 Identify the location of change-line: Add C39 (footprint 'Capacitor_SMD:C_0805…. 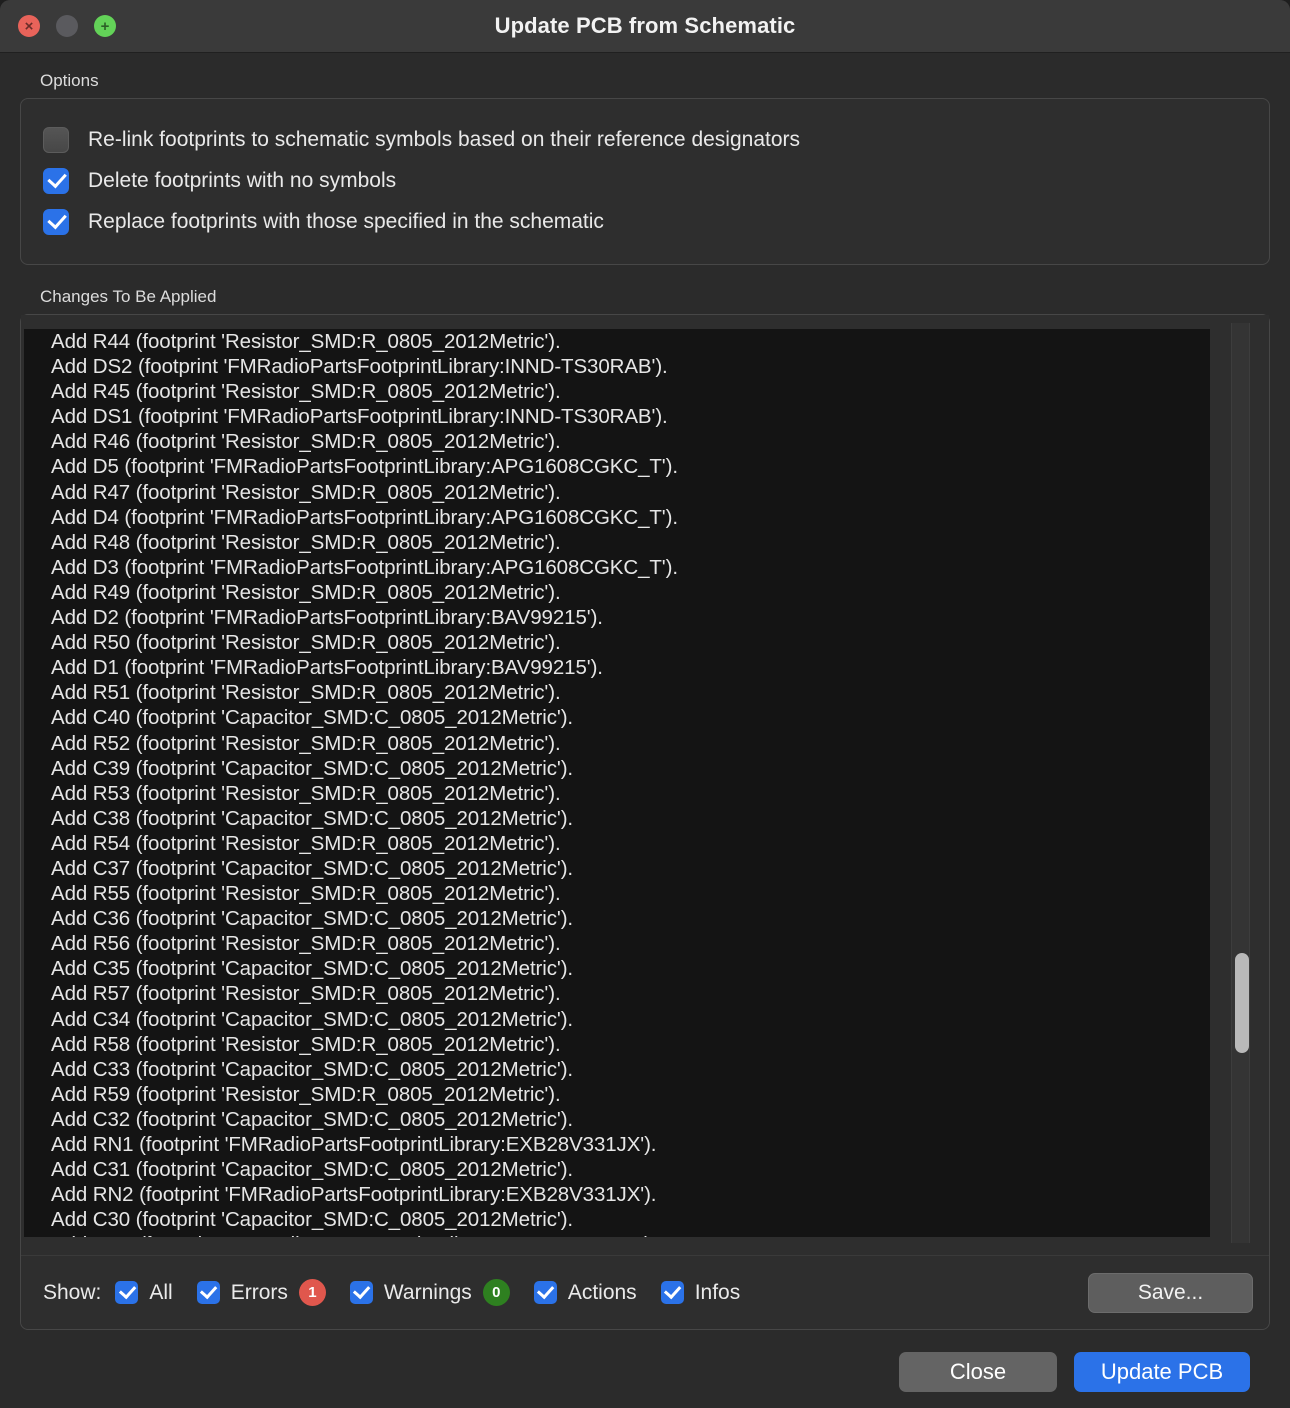
(617, 768).